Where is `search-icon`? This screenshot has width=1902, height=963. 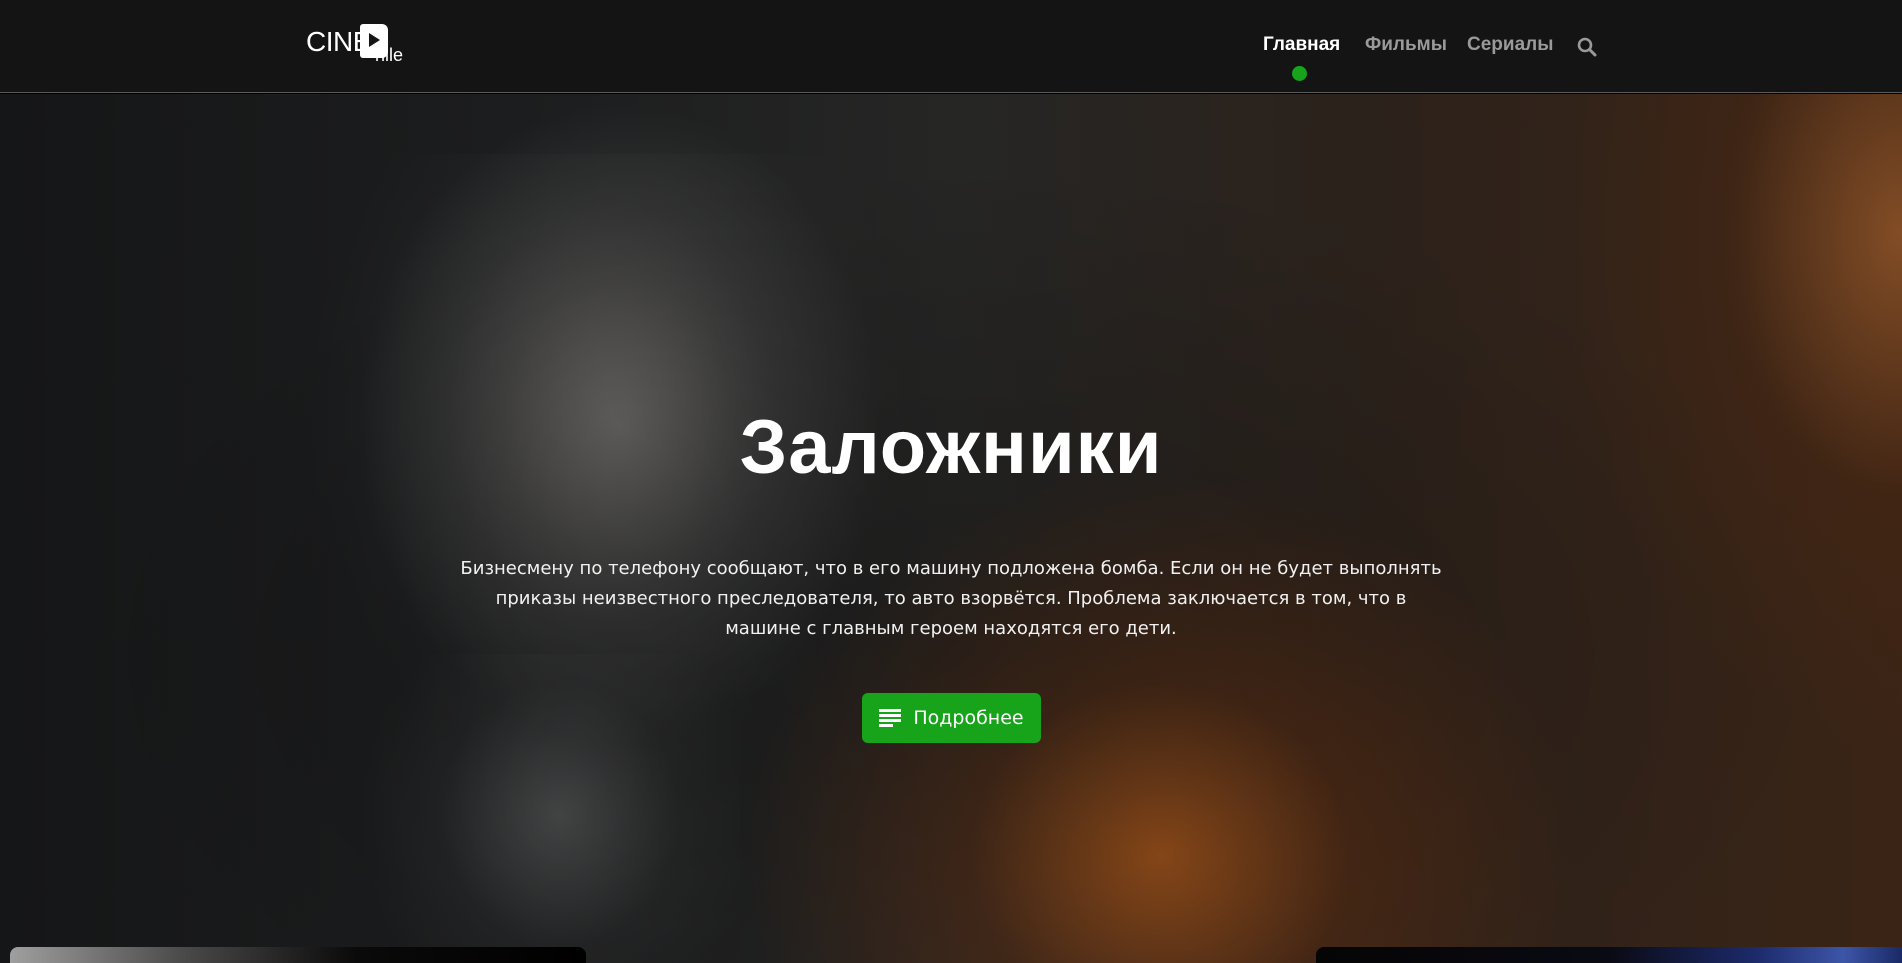 search-icon is located at coordinates (1587, 47).